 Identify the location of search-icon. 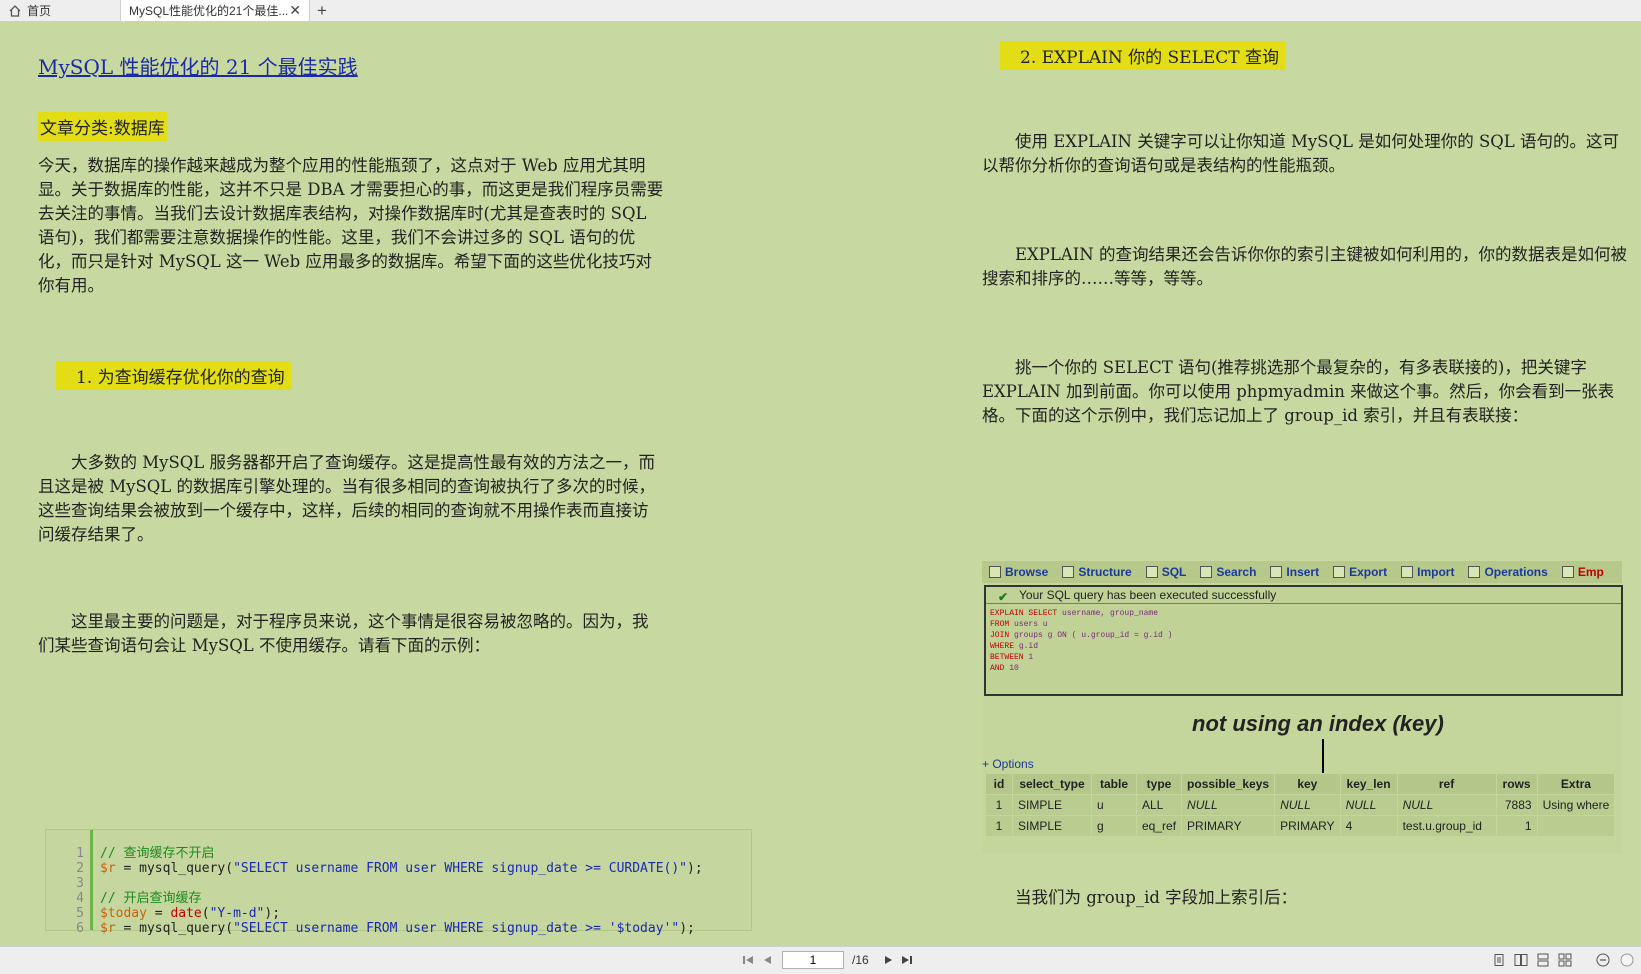
(1206, 572).